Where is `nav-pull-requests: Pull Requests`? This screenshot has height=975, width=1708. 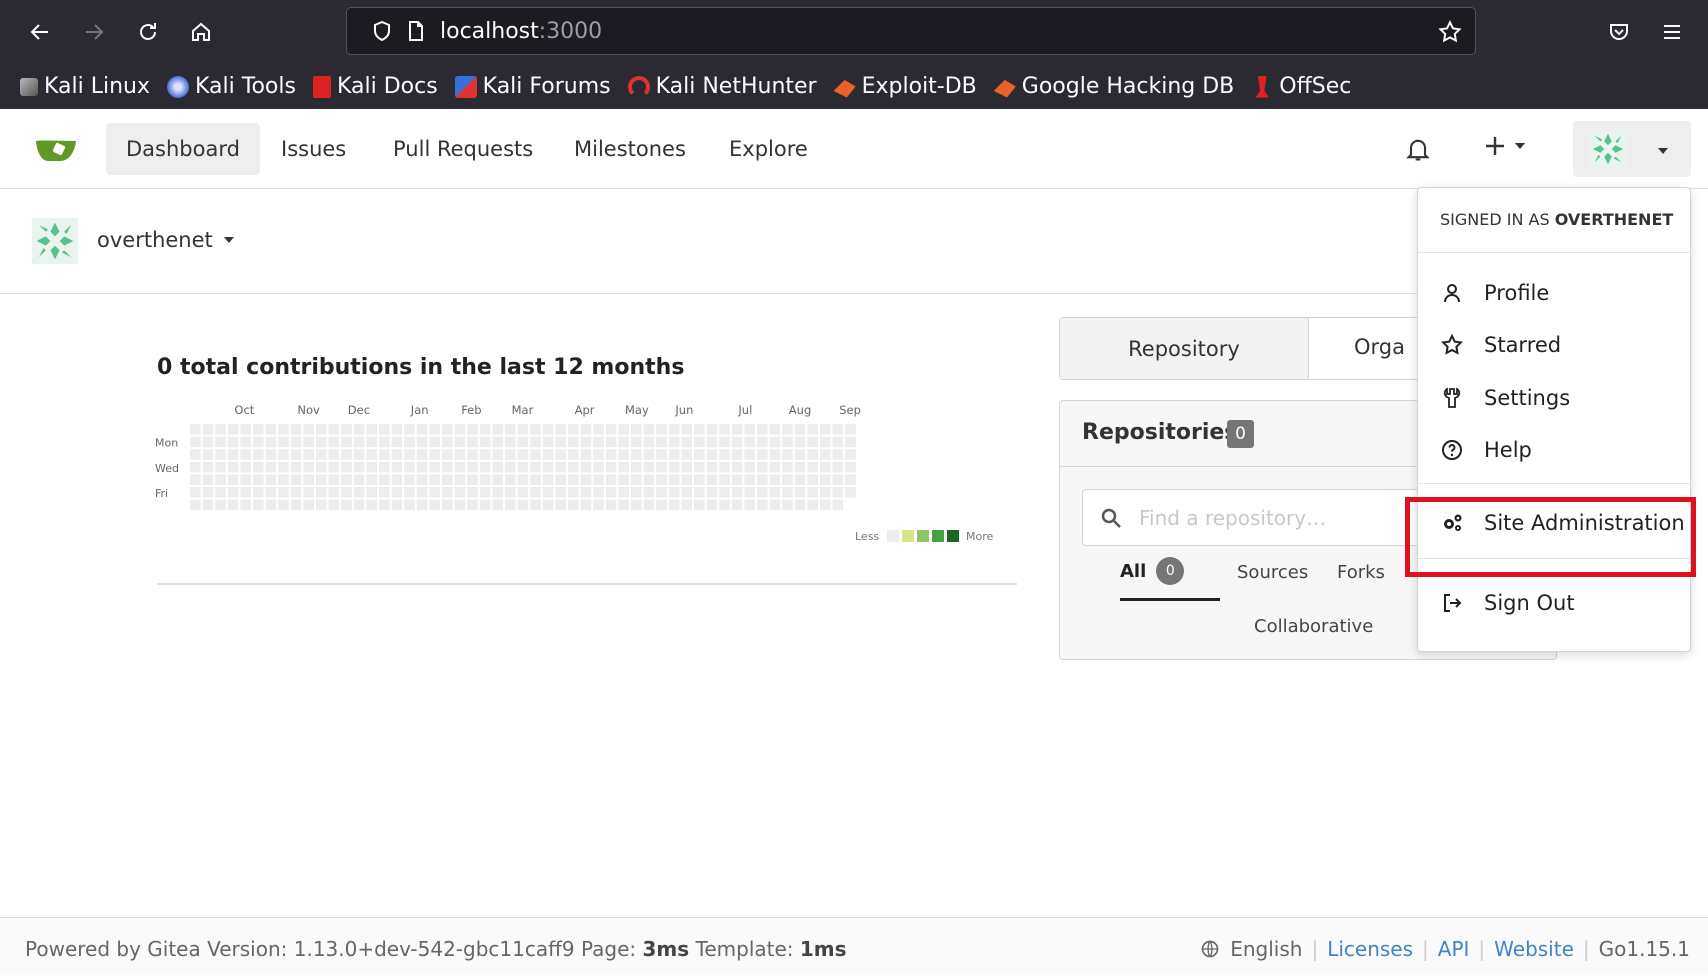
nav-pull-requests: Pull Requests is located at coordinates (463, 149).